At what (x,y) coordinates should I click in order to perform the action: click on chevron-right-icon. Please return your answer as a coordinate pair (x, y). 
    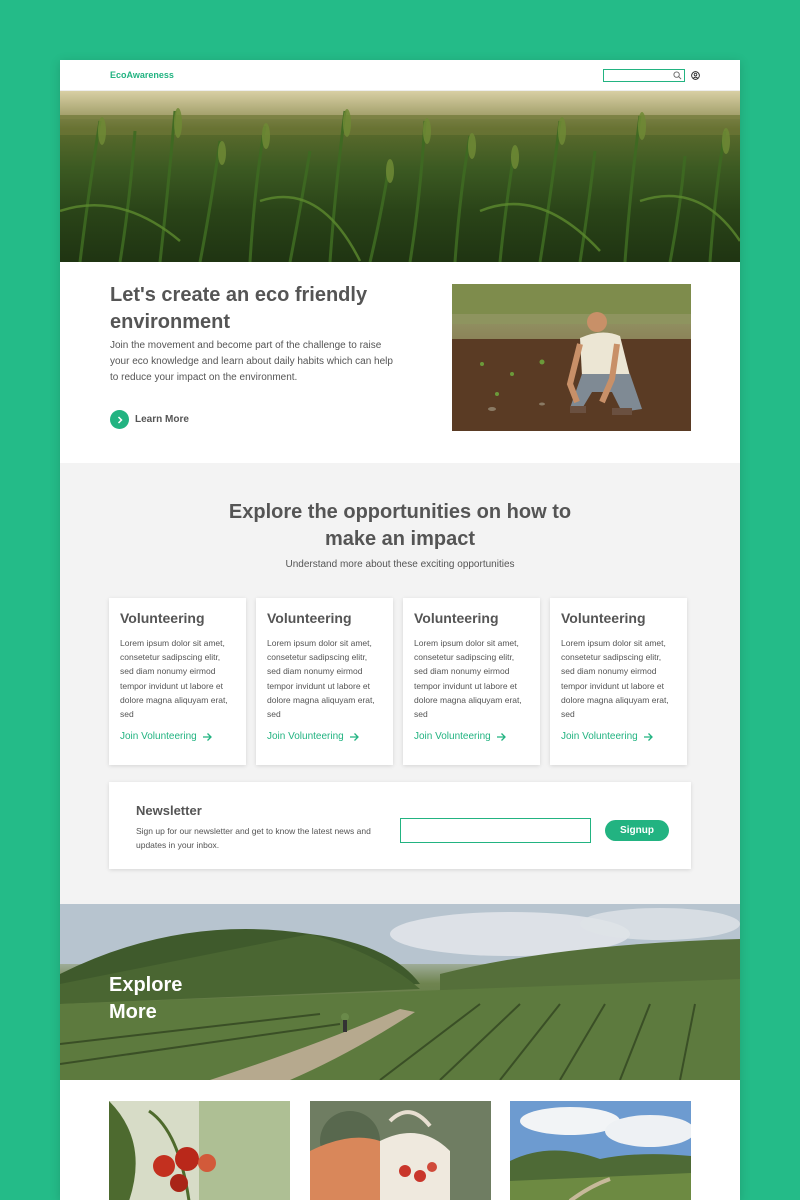
    Looking at the image, I should click on (119, 419).